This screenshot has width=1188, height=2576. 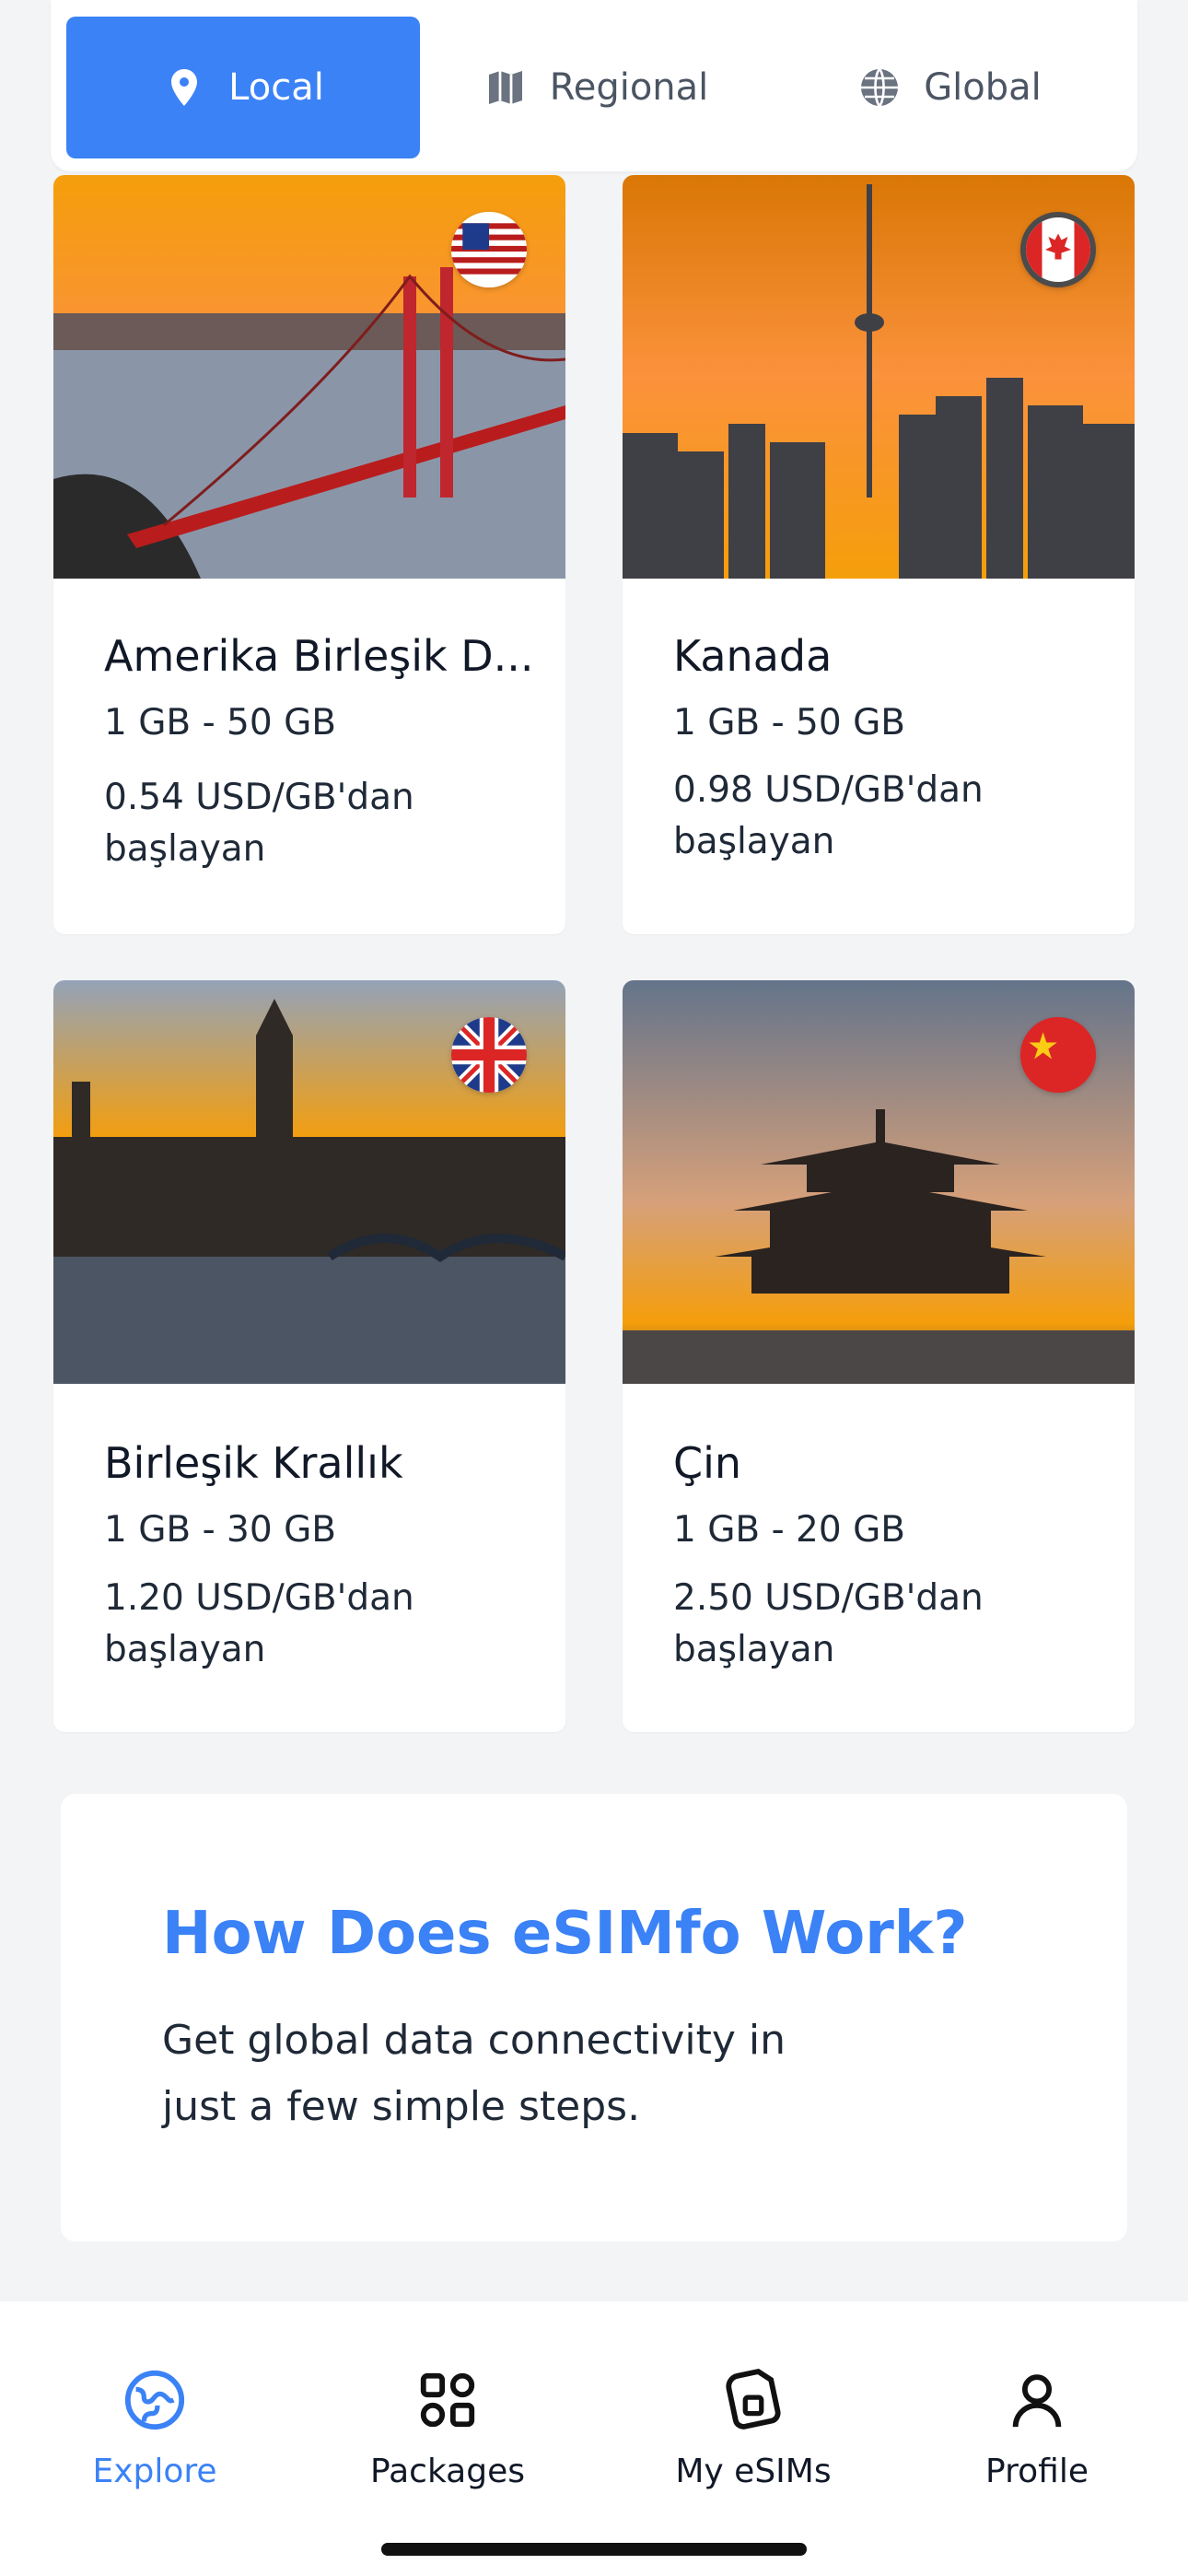 I want to click on location-pin-icon, so click(x=184, y=87).